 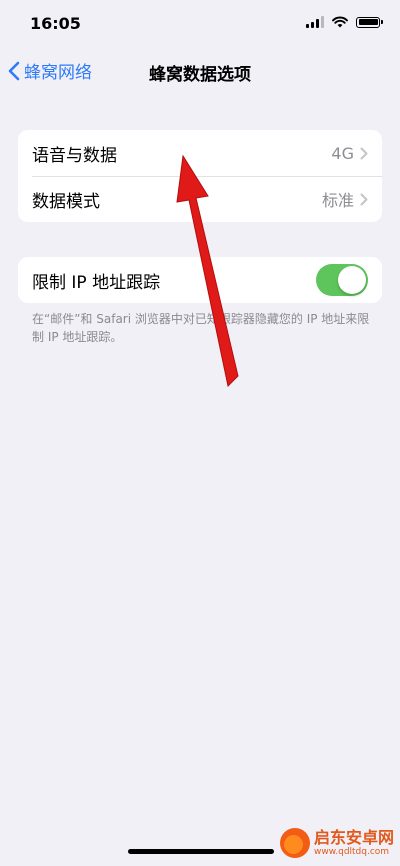 What do you see at coordinates (74, 155) in the screenshot?
I see `voice-data-label: 语音与数据` at bounding box center [74, 155].